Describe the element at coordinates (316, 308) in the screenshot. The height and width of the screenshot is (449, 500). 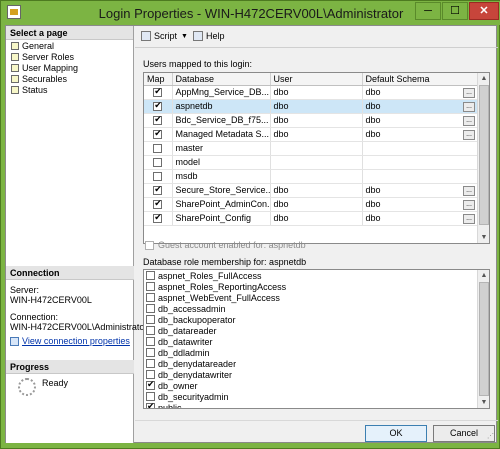
I see `role-item: db_accessadmin` at that location.